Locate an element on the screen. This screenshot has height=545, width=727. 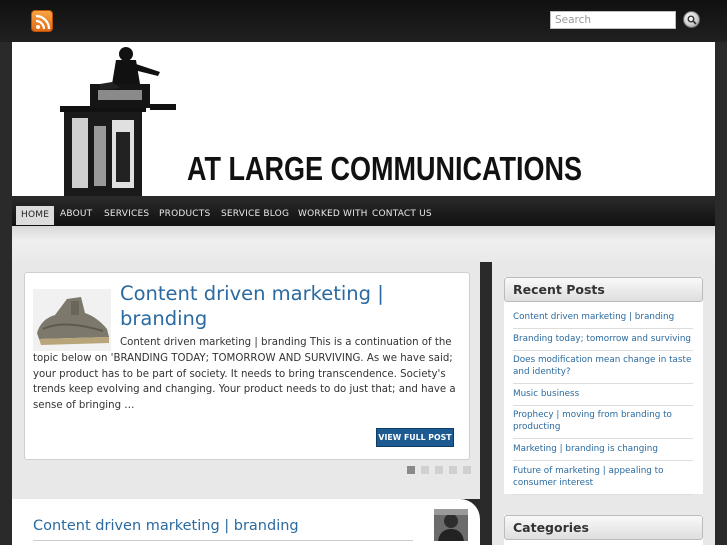
nav-item-services: SERVICES is located at coordinates (126, 214).